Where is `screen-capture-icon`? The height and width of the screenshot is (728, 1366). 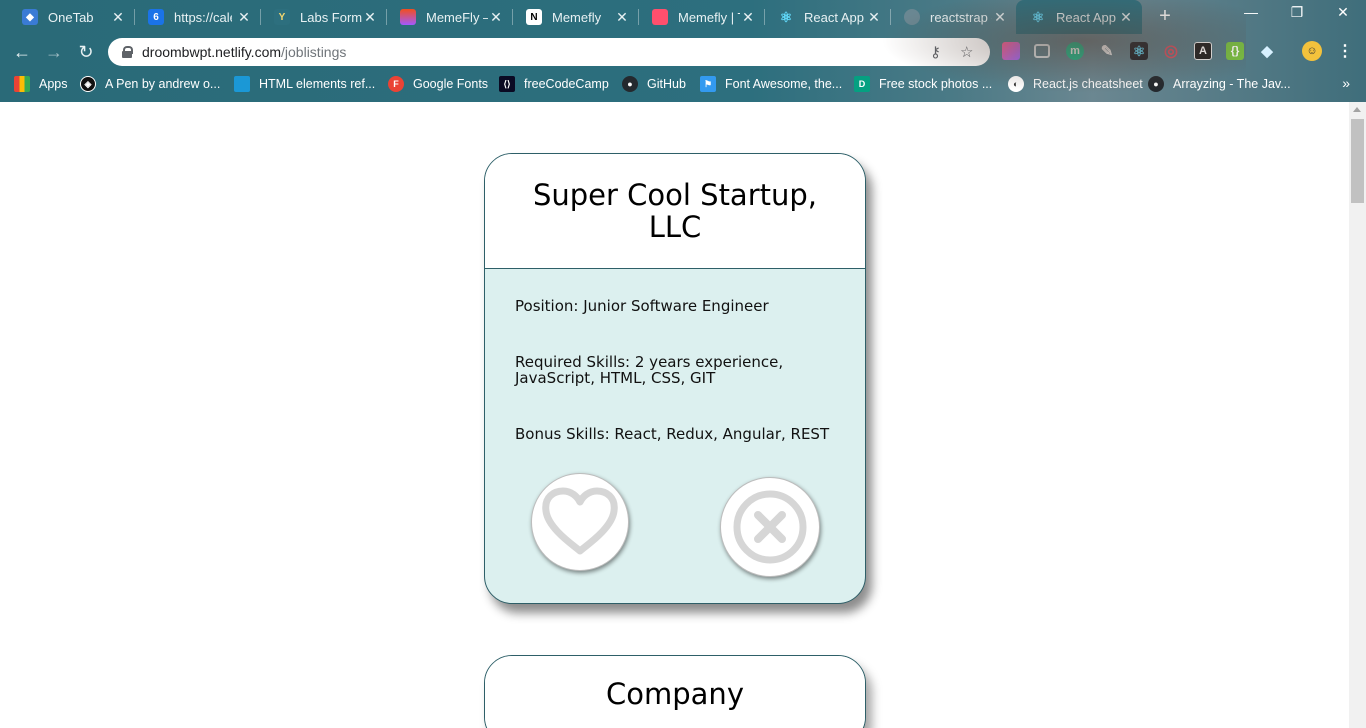 screen-capture-icon is located at coordinates (1042, 51).